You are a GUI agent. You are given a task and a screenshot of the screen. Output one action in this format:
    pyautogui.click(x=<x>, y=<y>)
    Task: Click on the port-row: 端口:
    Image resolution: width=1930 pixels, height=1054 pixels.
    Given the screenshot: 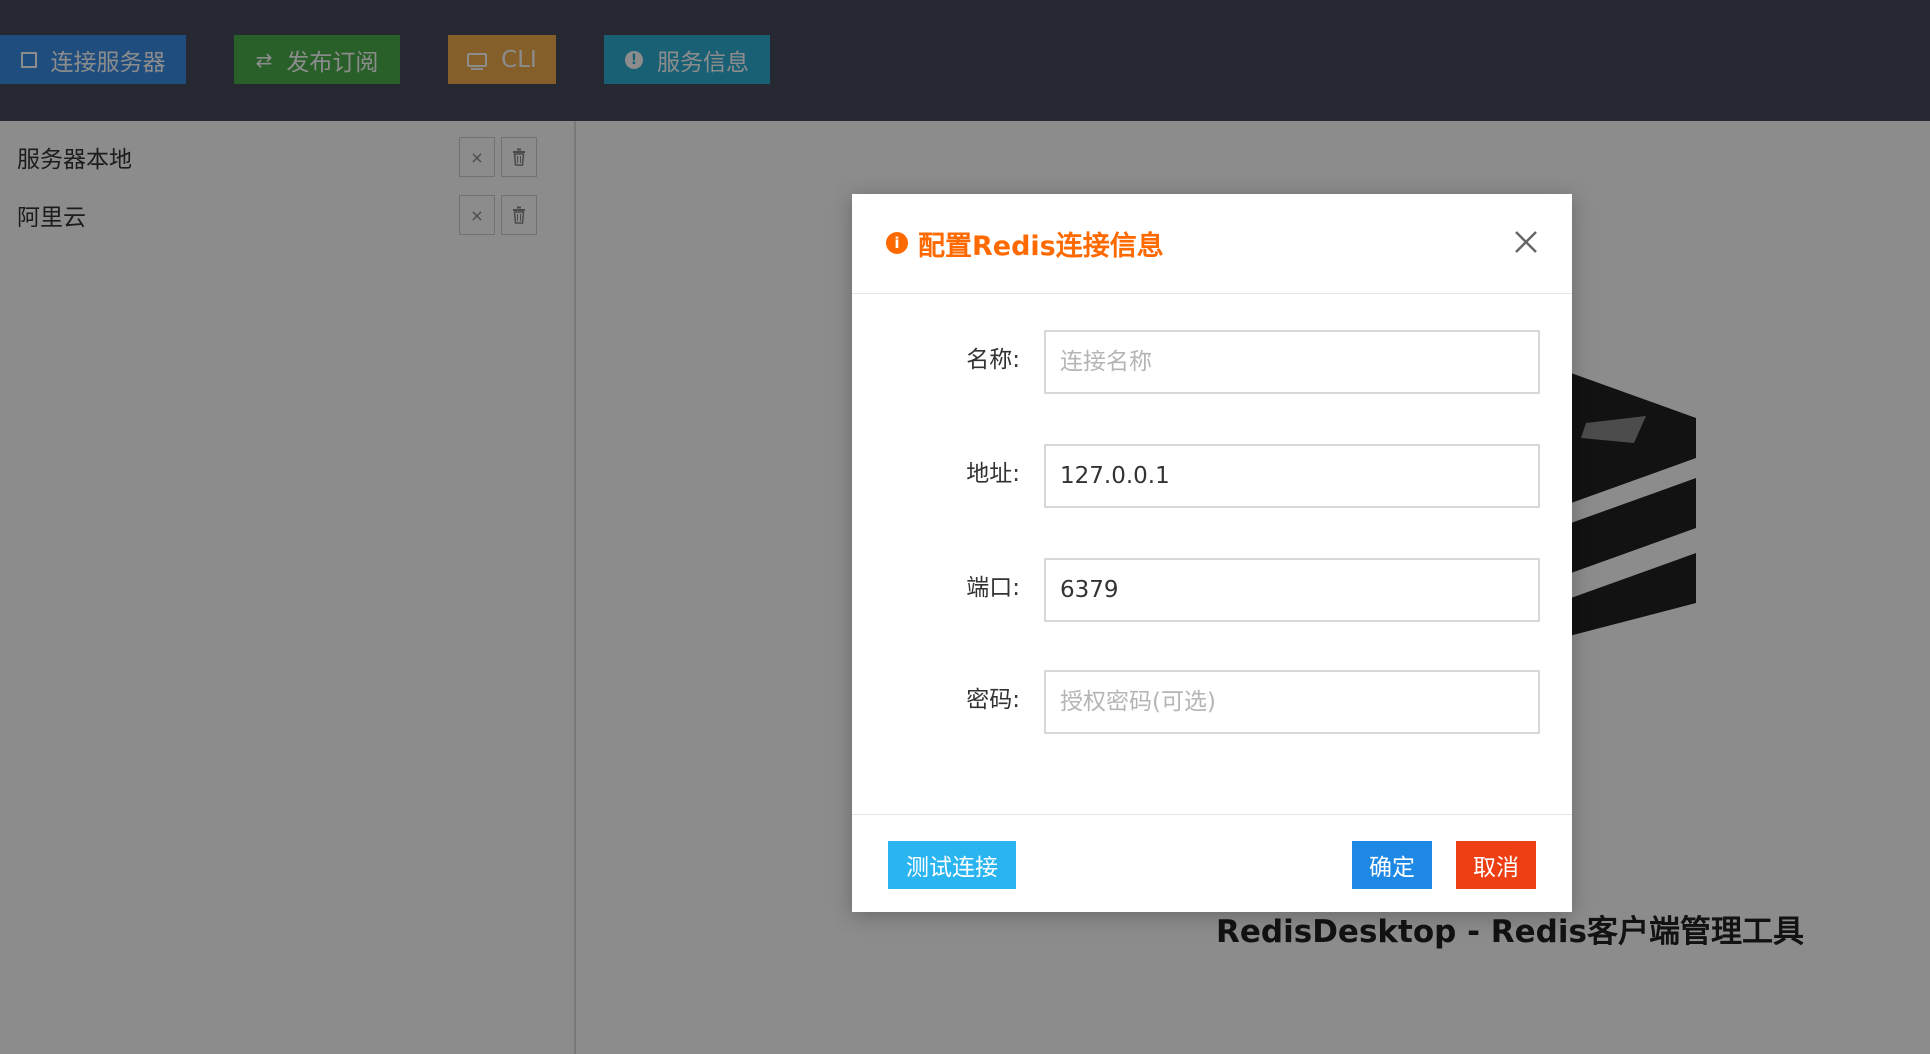 What is the action you would take?
    pyautogui.click(x=1212, y=590)
    